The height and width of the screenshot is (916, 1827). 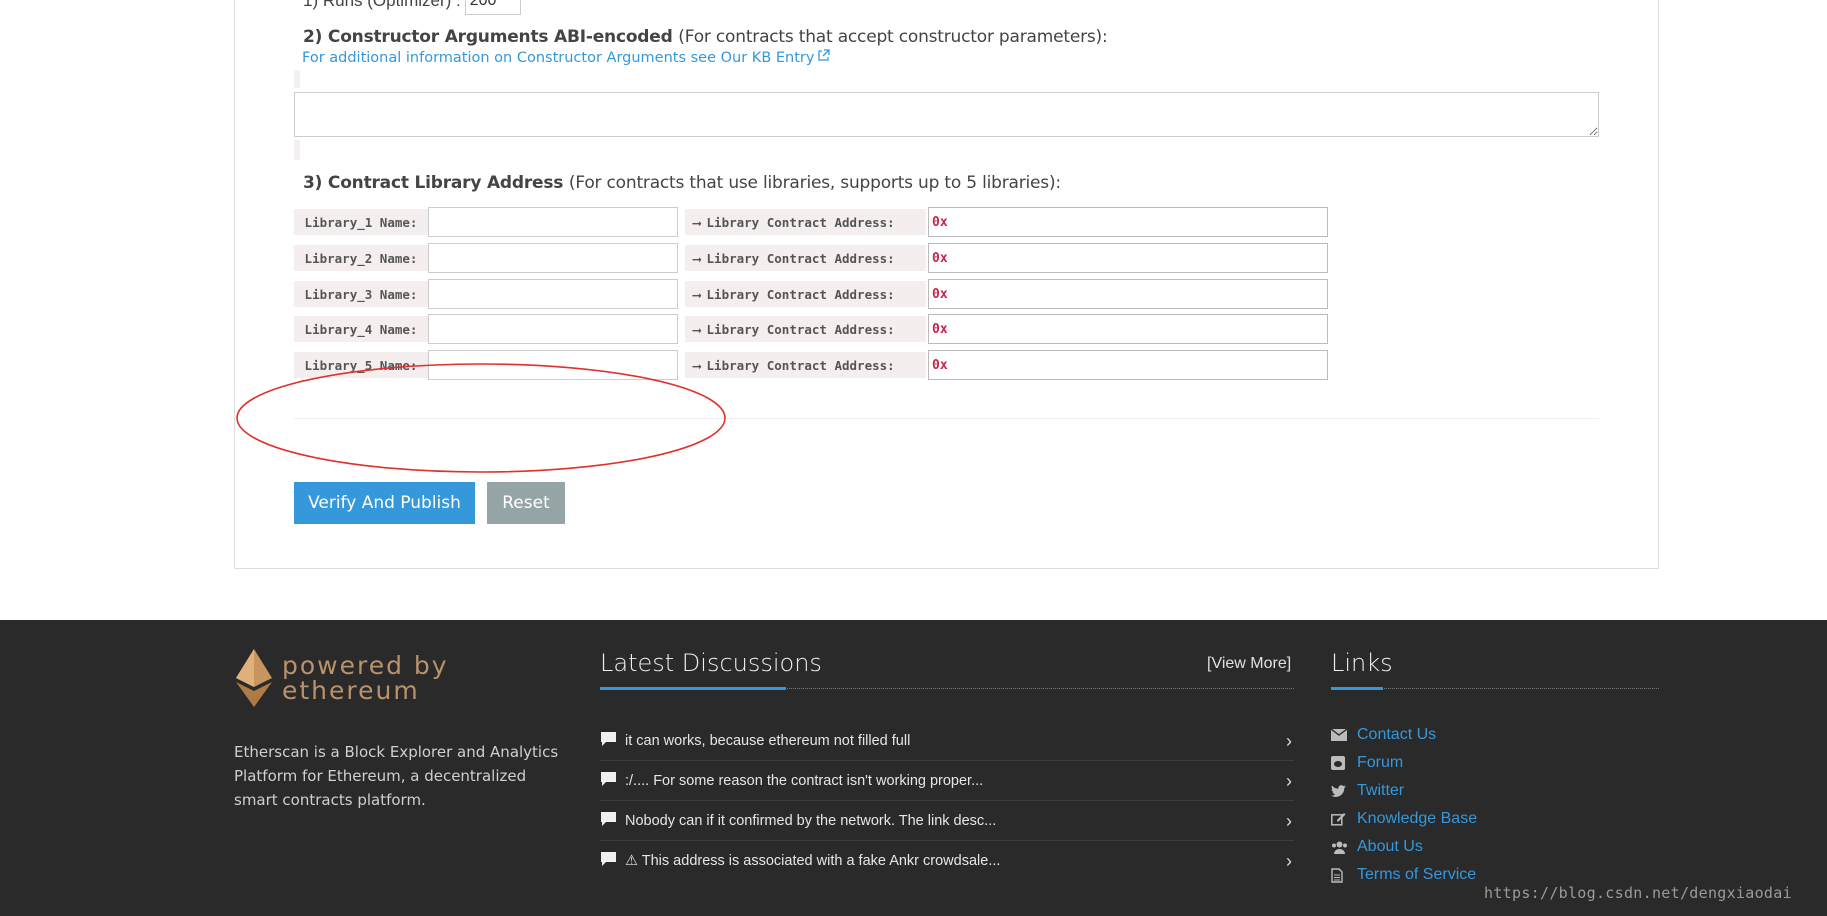 What do you see at coordinates (361, 365) in the screenshot?
I see `library-name-label: Library_5 Name:` at bounding box center [361, 365].